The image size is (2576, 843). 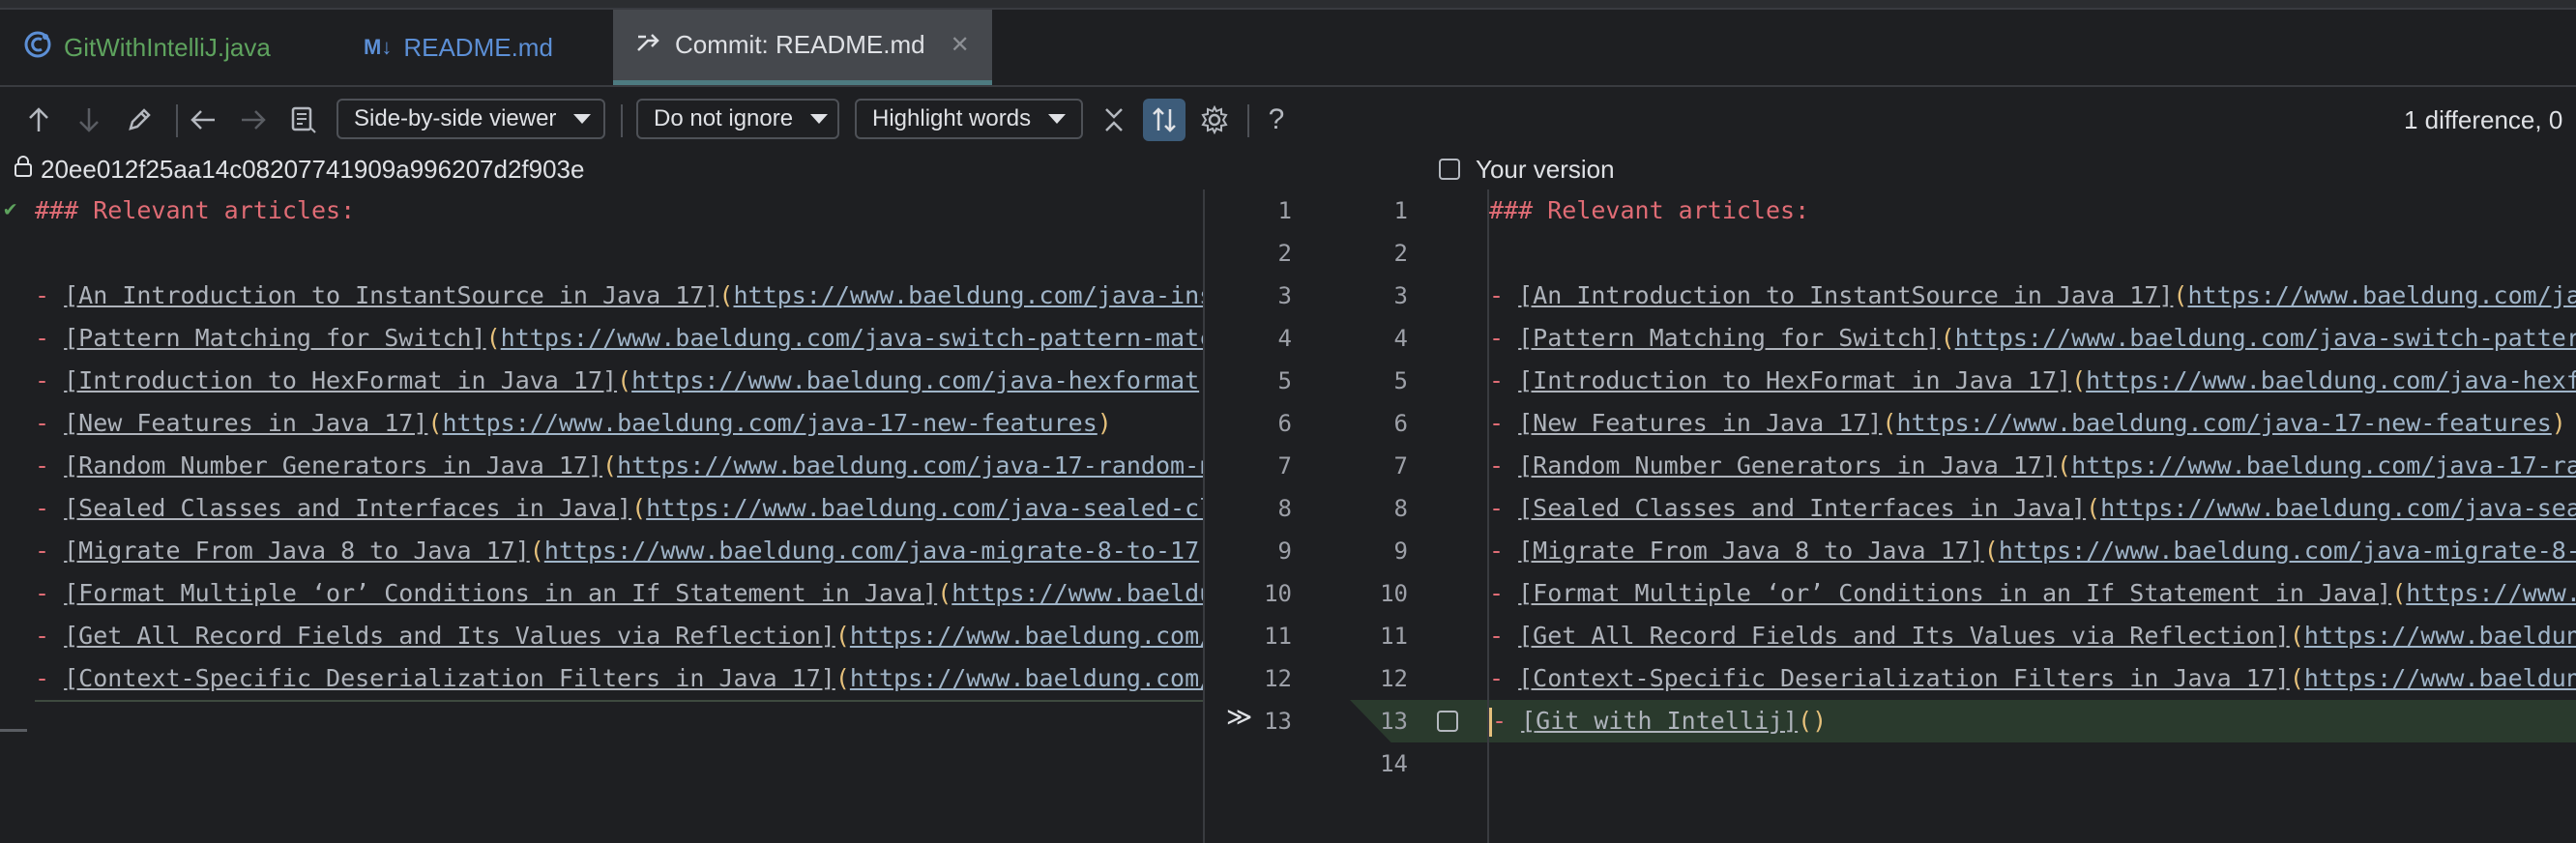 What do you see at coordinates (1394, 593) in the screenshot?
I see `right-line-number: 10` at bounding box center [1394, 593].